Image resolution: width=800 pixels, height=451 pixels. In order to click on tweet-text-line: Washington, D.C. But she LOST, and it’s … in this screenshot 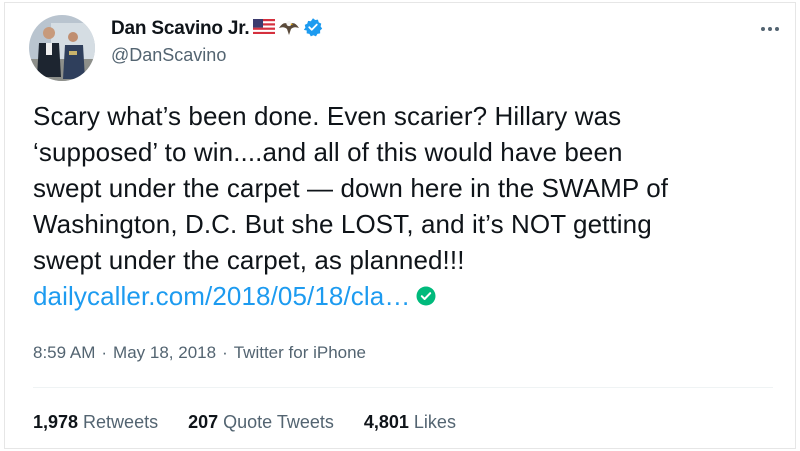, I will do `click(342, 224)`.